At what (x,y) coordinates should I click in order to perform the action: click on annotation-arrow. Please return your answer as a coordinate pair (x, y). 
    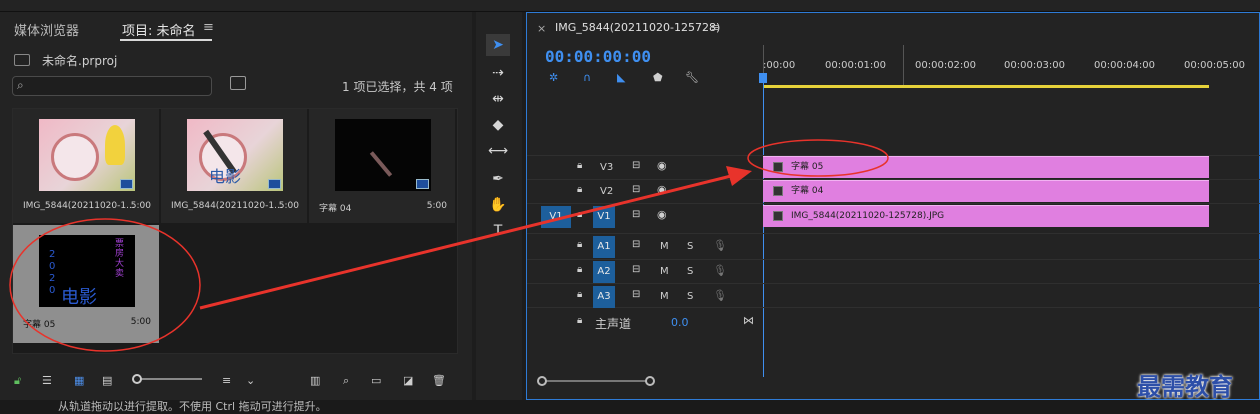
    Looking at the image, I should click on (467, 241).